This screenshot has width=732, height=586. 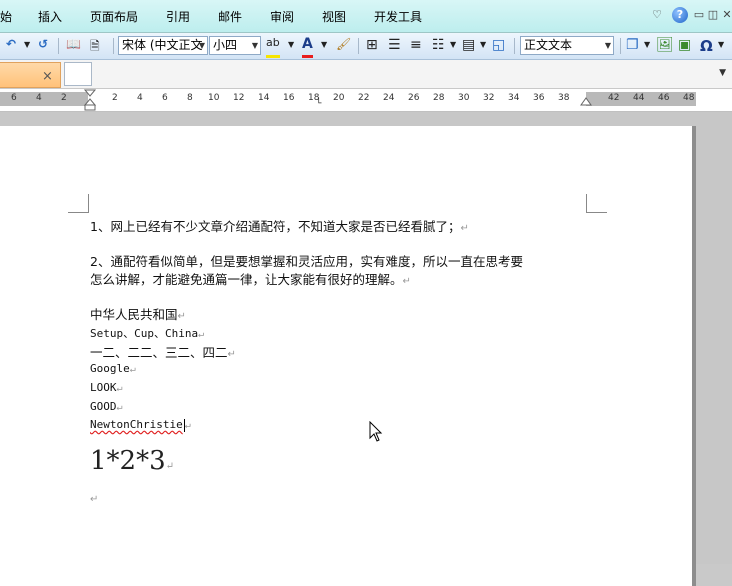 What do you see at coordinates (372, 46) in the screenshot?
I see `table-borders-icon: ⊞` at bounding box center [372, 46].